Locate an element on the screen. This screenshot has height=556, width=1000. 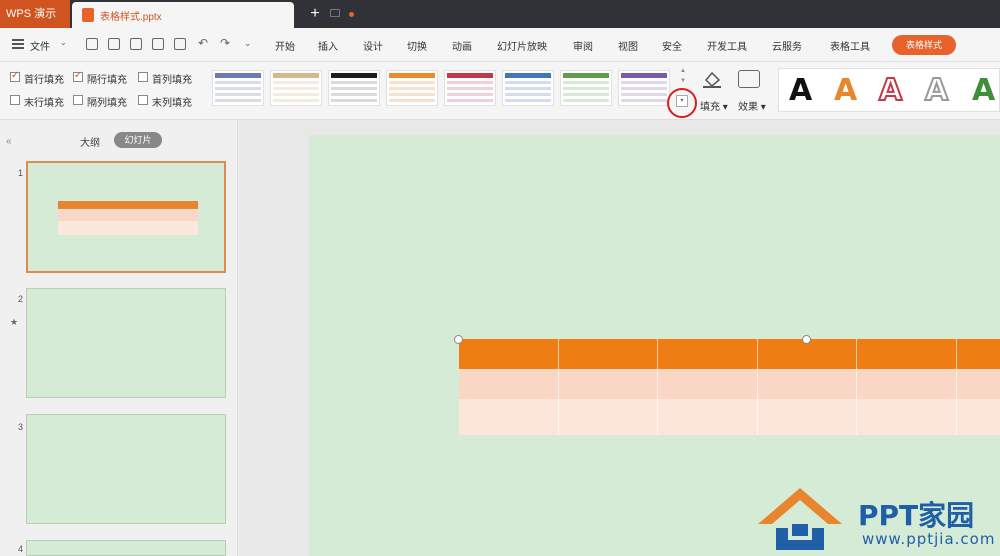
wordart-style-red-outline: A is located at coordinates (890, 91).